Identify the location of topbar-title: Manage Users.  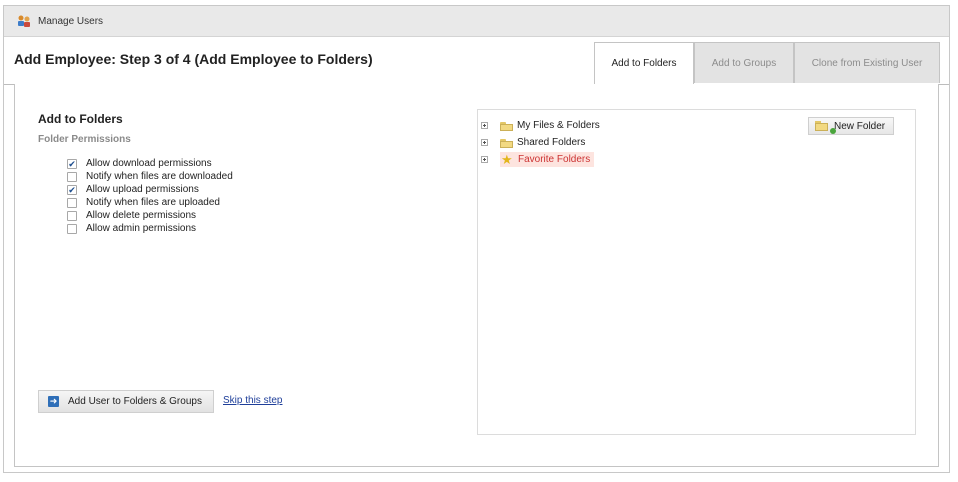
(71, 21).